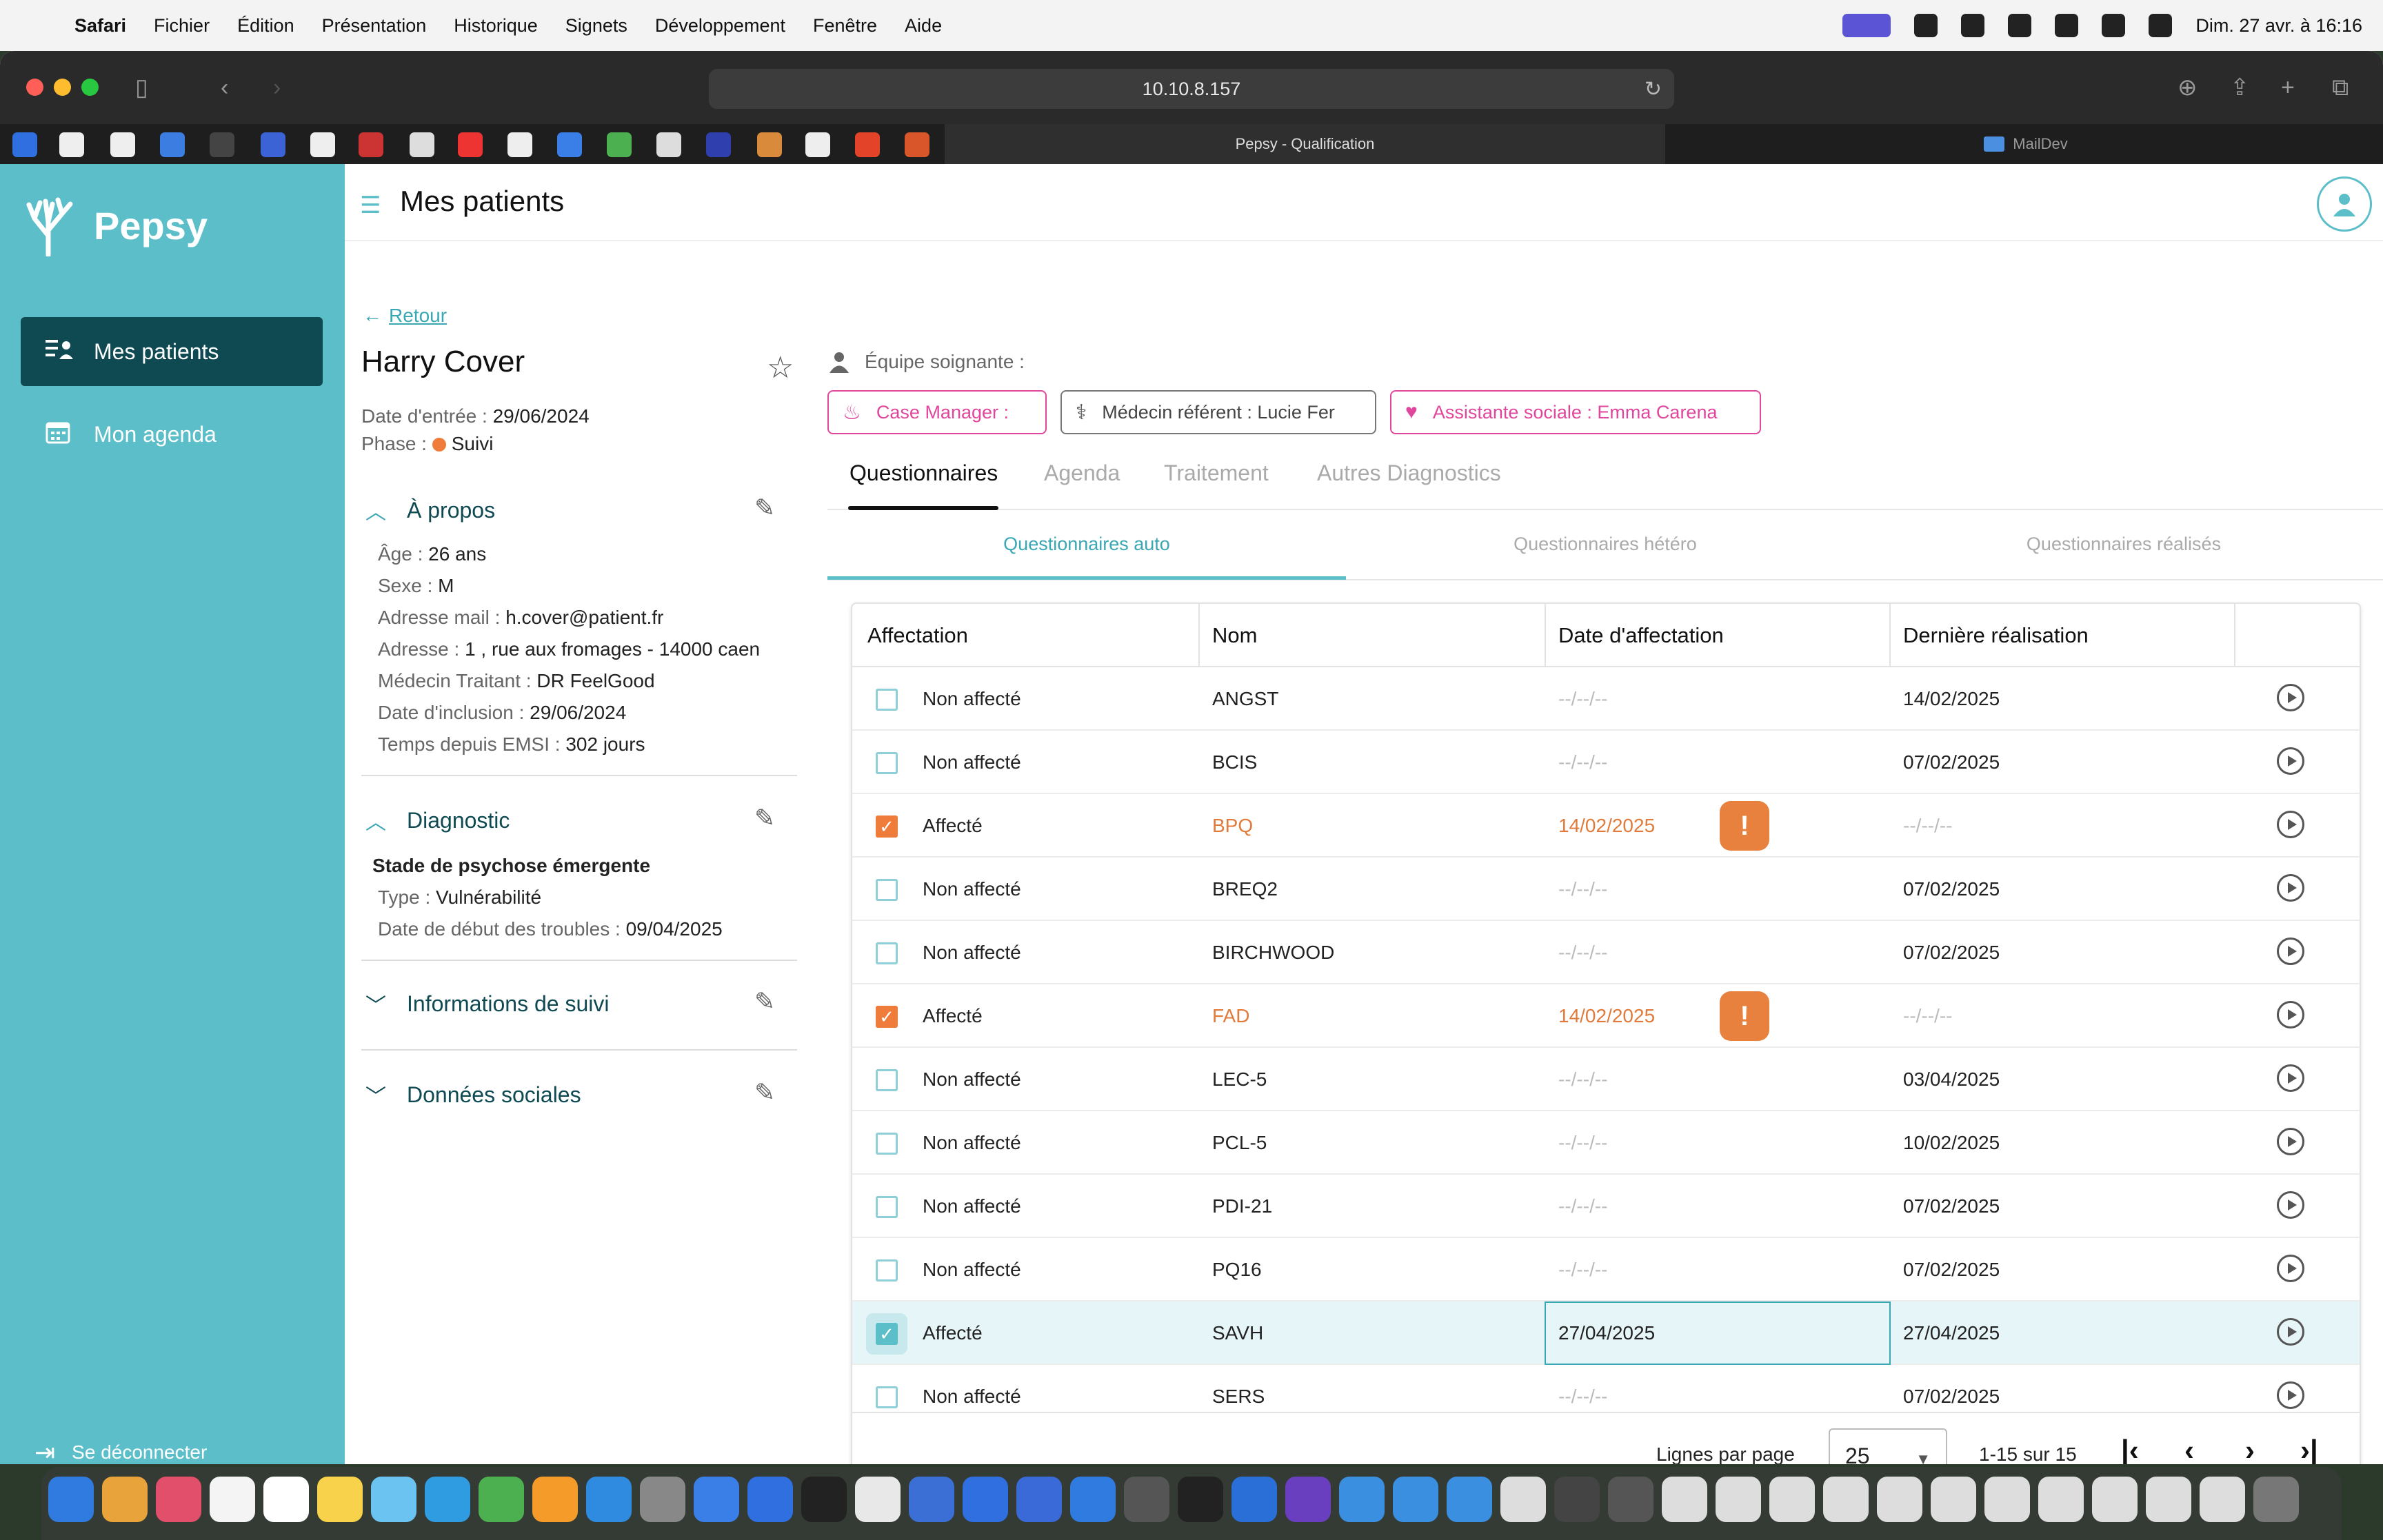 This screenshot has width=2383, height=1540. I want to click on menu-item-signets: Signets, so click(596, 26).